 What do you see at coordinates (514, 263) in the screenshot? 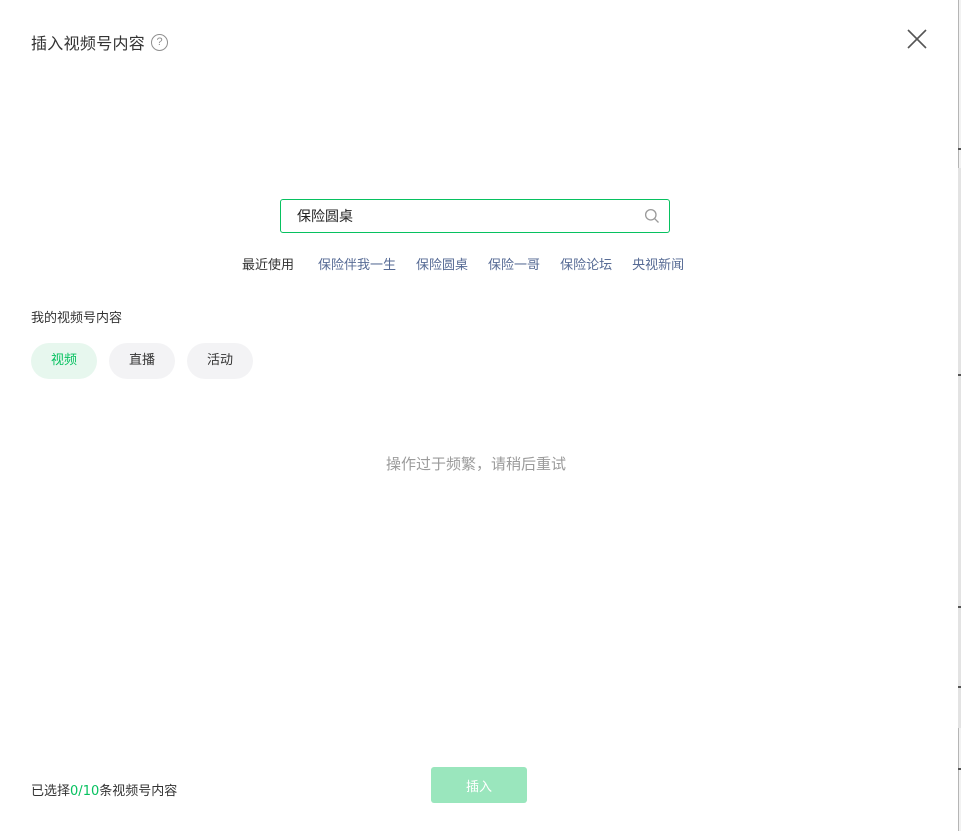
I see `recent-item: 保险一哥` at bounding box center [514, 263].